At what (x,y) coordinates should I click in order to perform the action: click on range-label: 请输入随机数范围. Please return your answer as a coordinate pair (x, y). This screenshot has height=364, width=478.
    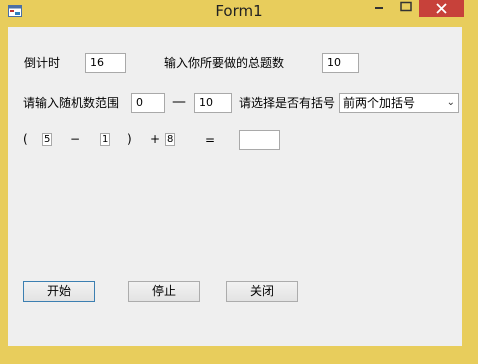
    Looking at the image, I should click on (71, 103).